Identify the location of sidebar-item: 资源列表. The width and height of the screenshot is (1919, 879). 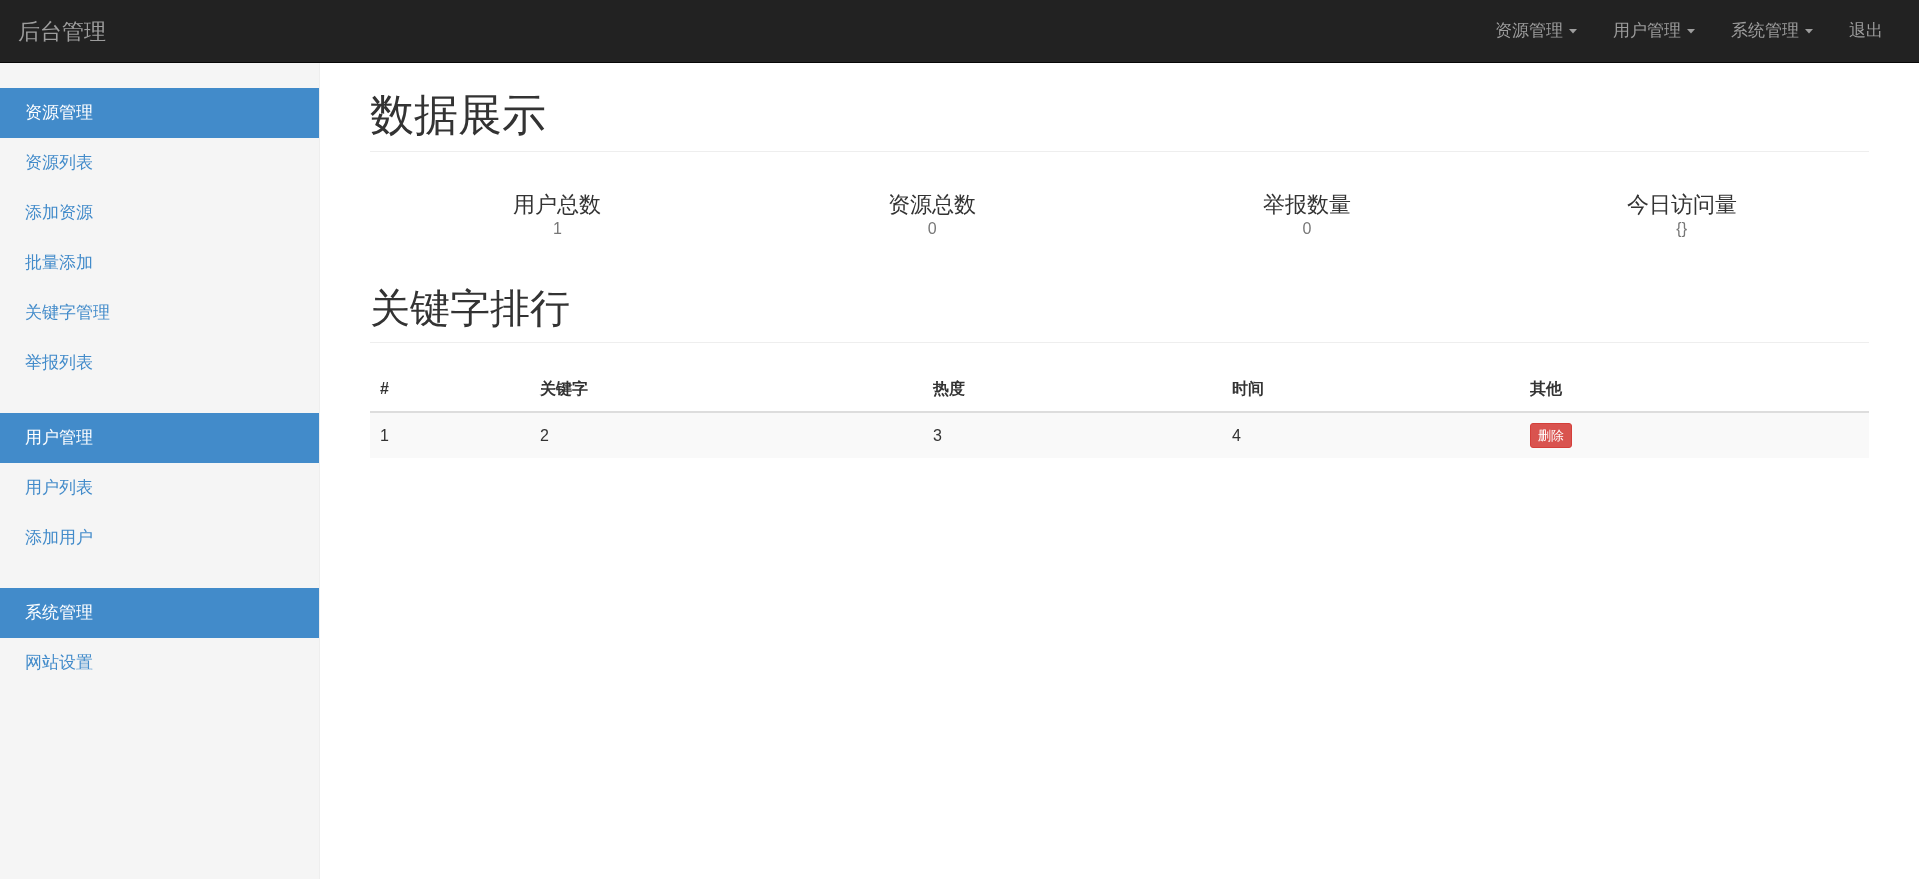
(159, 163).